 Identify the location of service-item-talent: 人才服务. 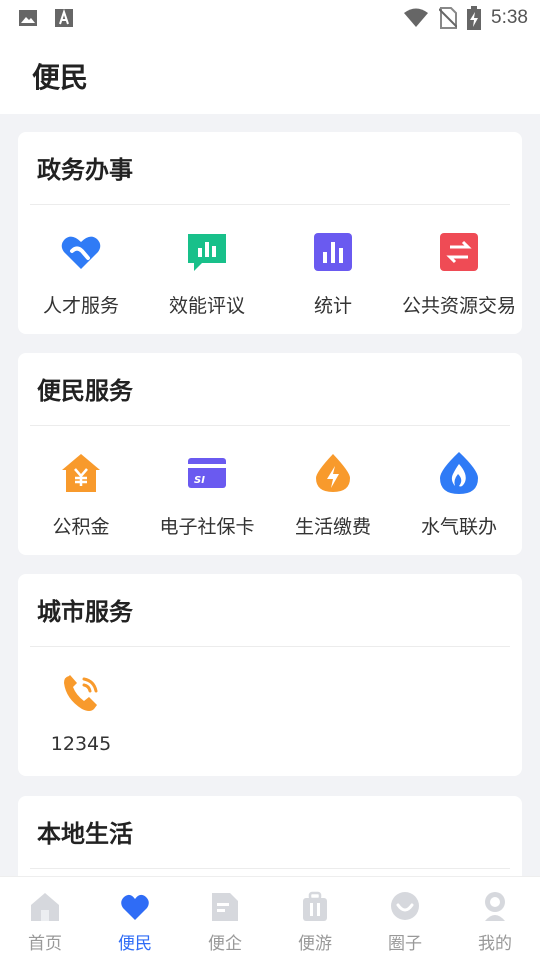
(81, 269).